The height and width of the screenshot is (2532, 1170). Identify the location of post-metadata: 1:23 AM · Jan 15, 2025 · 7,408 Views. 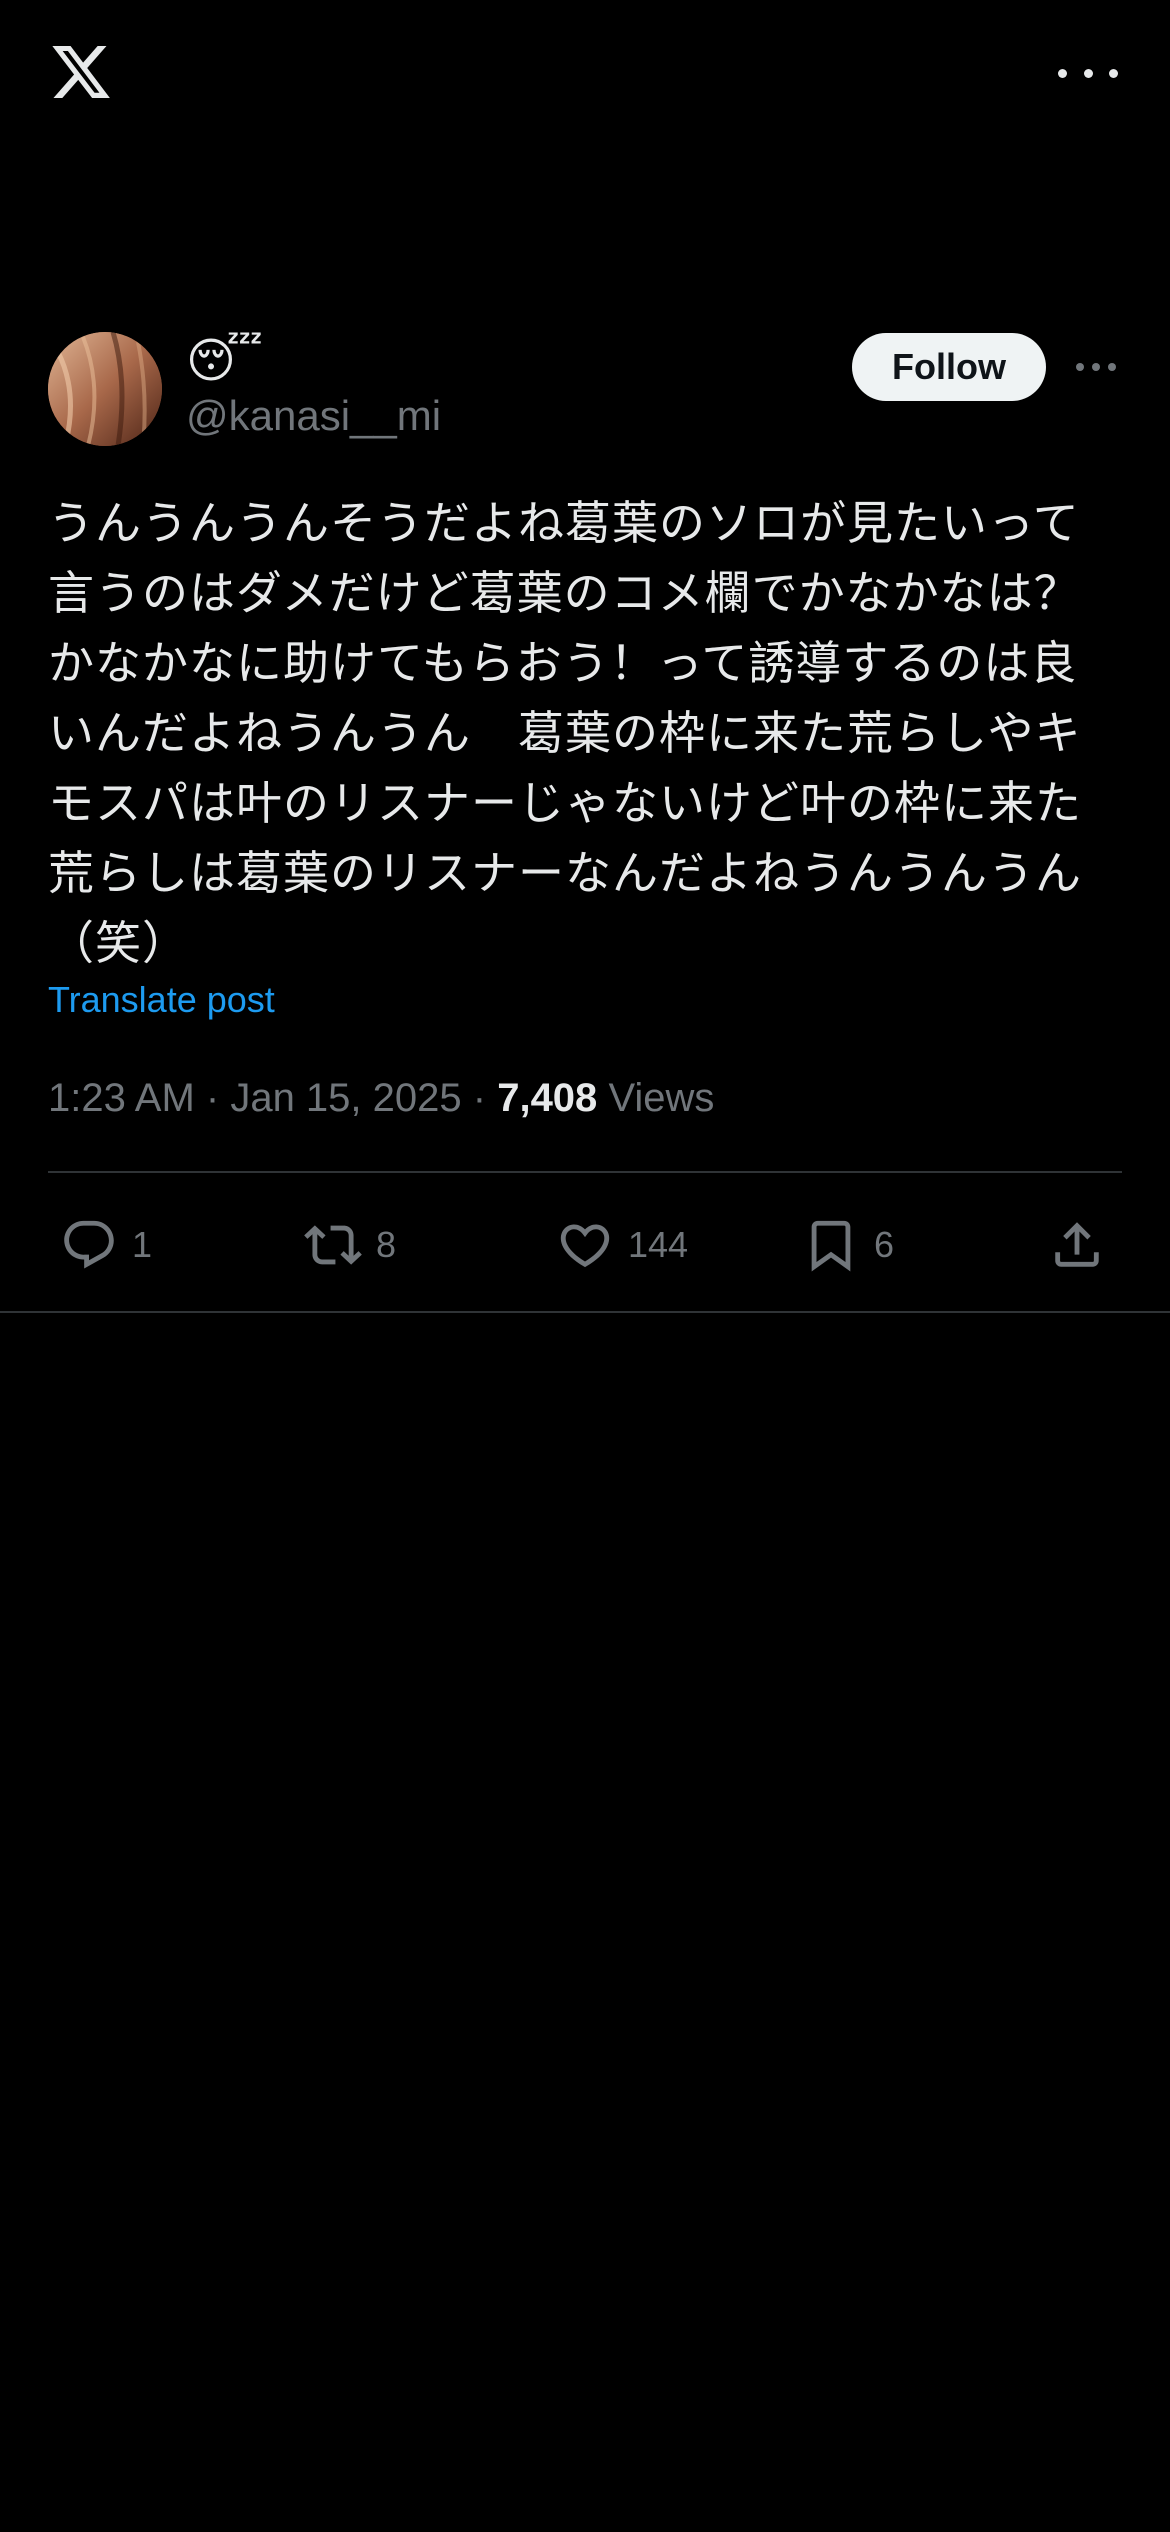
(381, 1098).